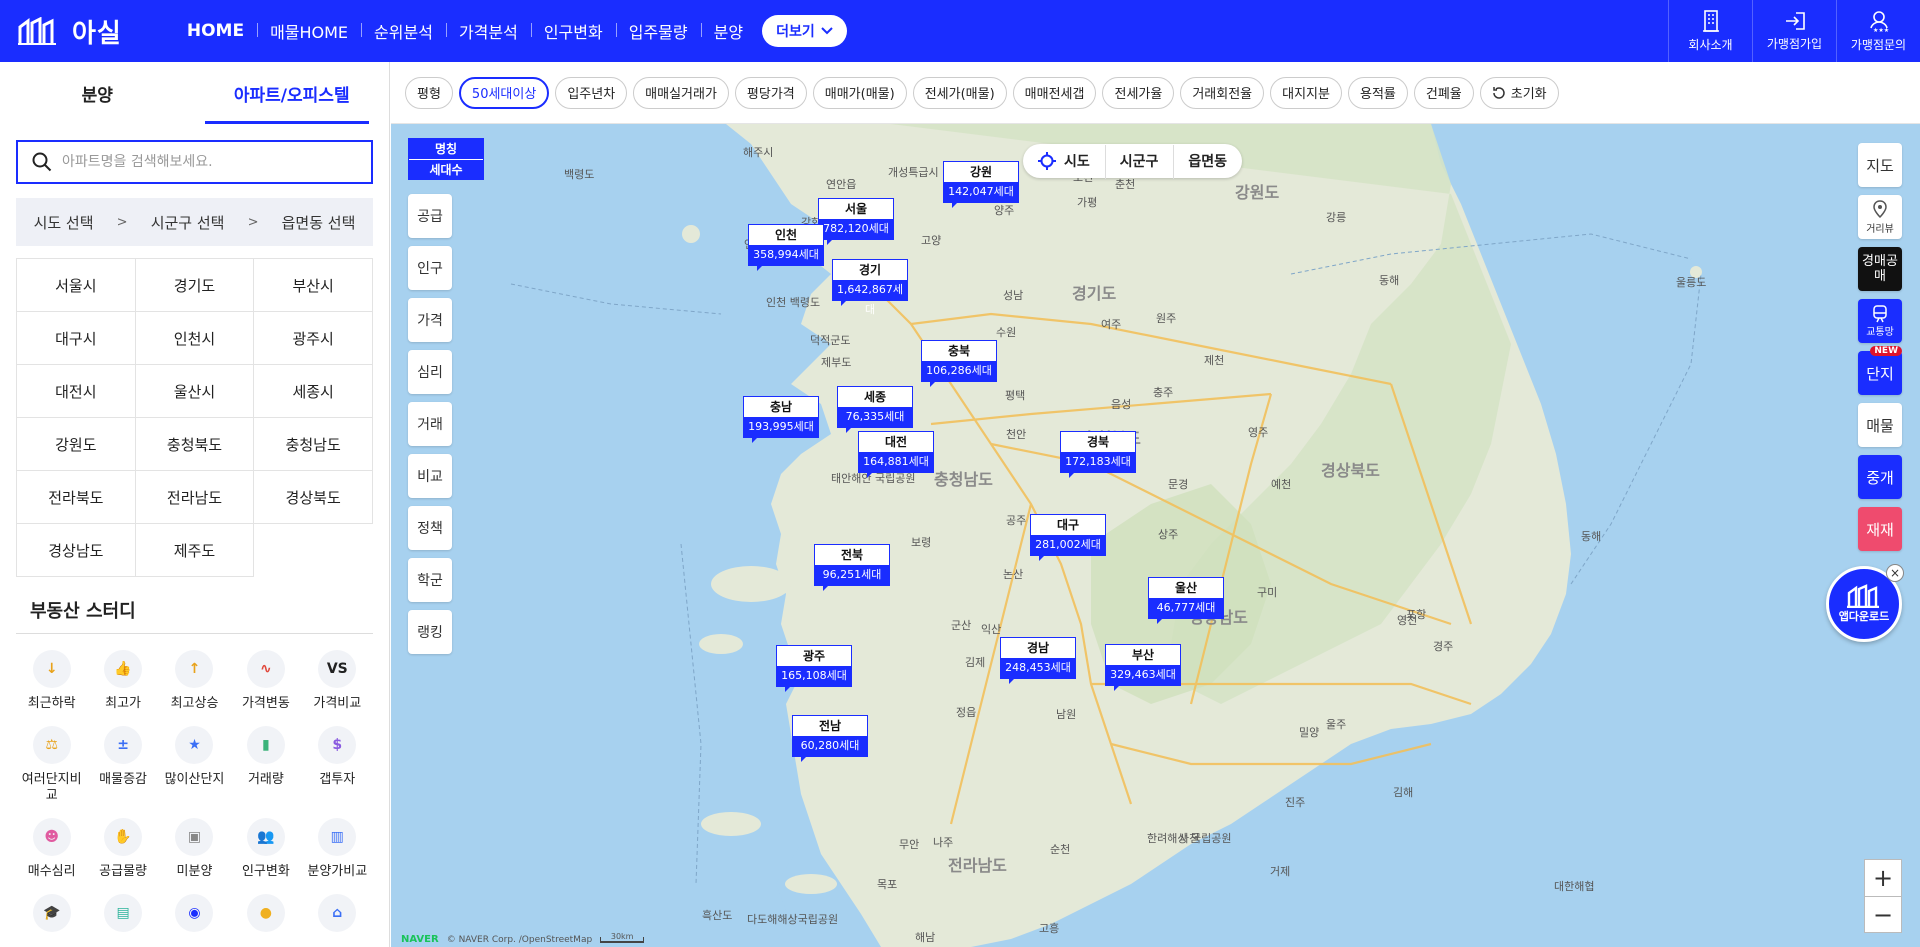  Describe the element at coordinates (1883, 878) in the screenshot. I see `zoom-in-button: +` at that location.